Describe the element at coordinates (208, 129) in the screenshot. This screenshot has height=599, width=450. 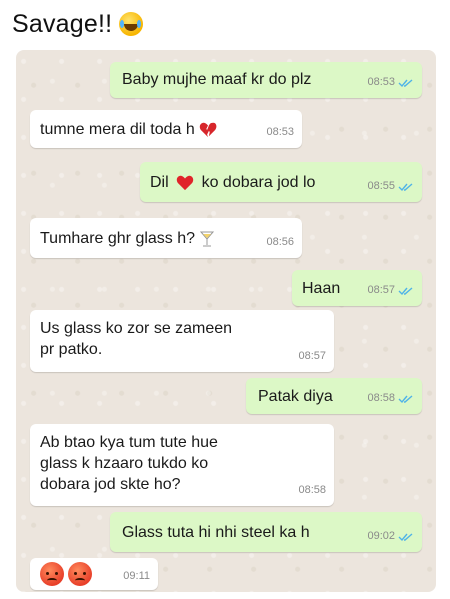
I see `broken-heart-icon` at that location.